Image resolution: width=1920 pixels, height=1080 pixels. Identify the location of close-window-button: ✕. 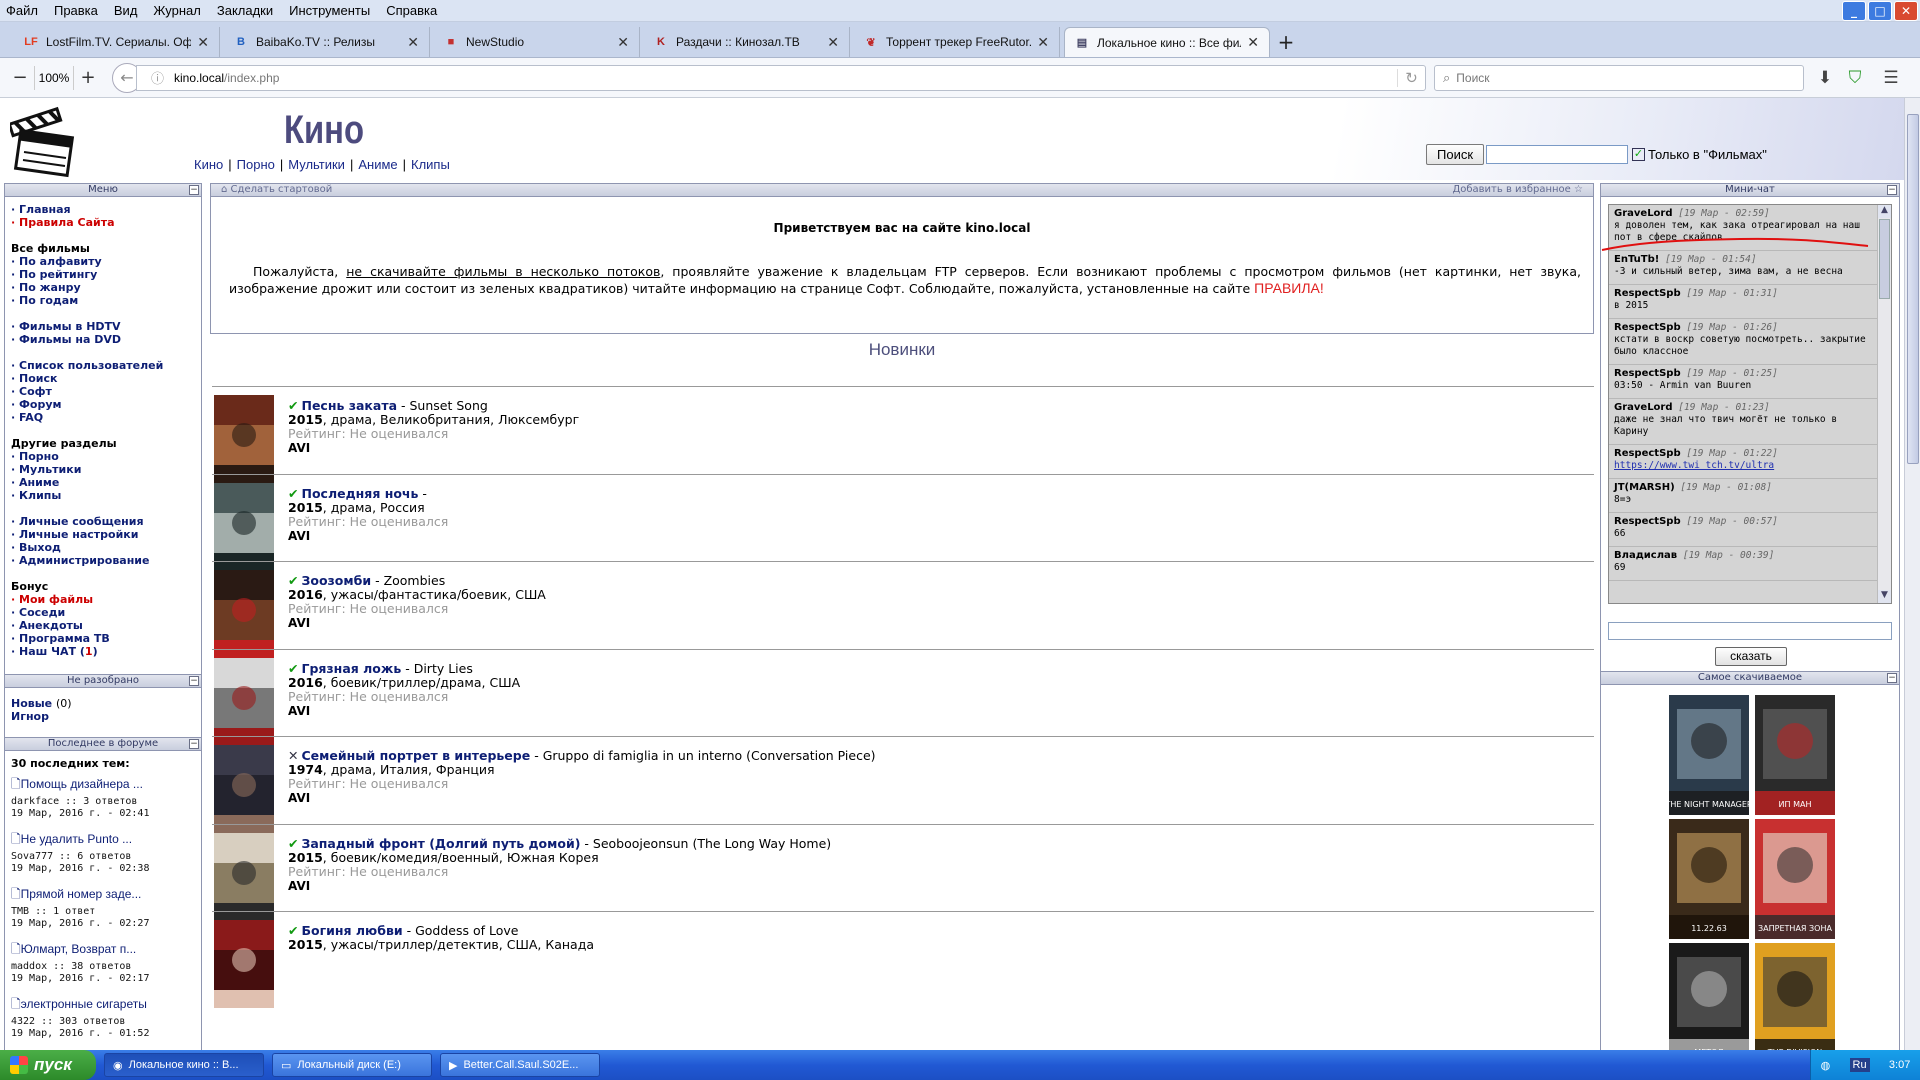
(1906, 11).